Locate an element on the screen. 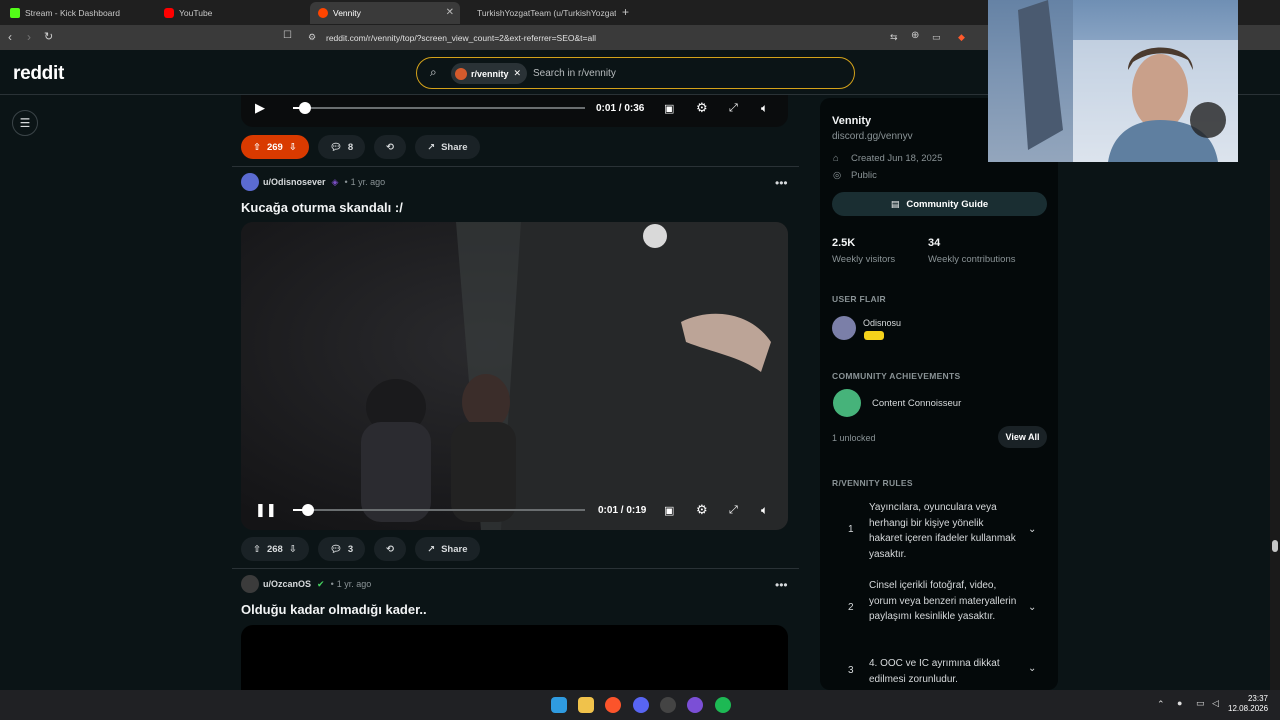 The height and width of the screenshot is (720, 1280). subreddit-icon is located at coordinates (461, 73).